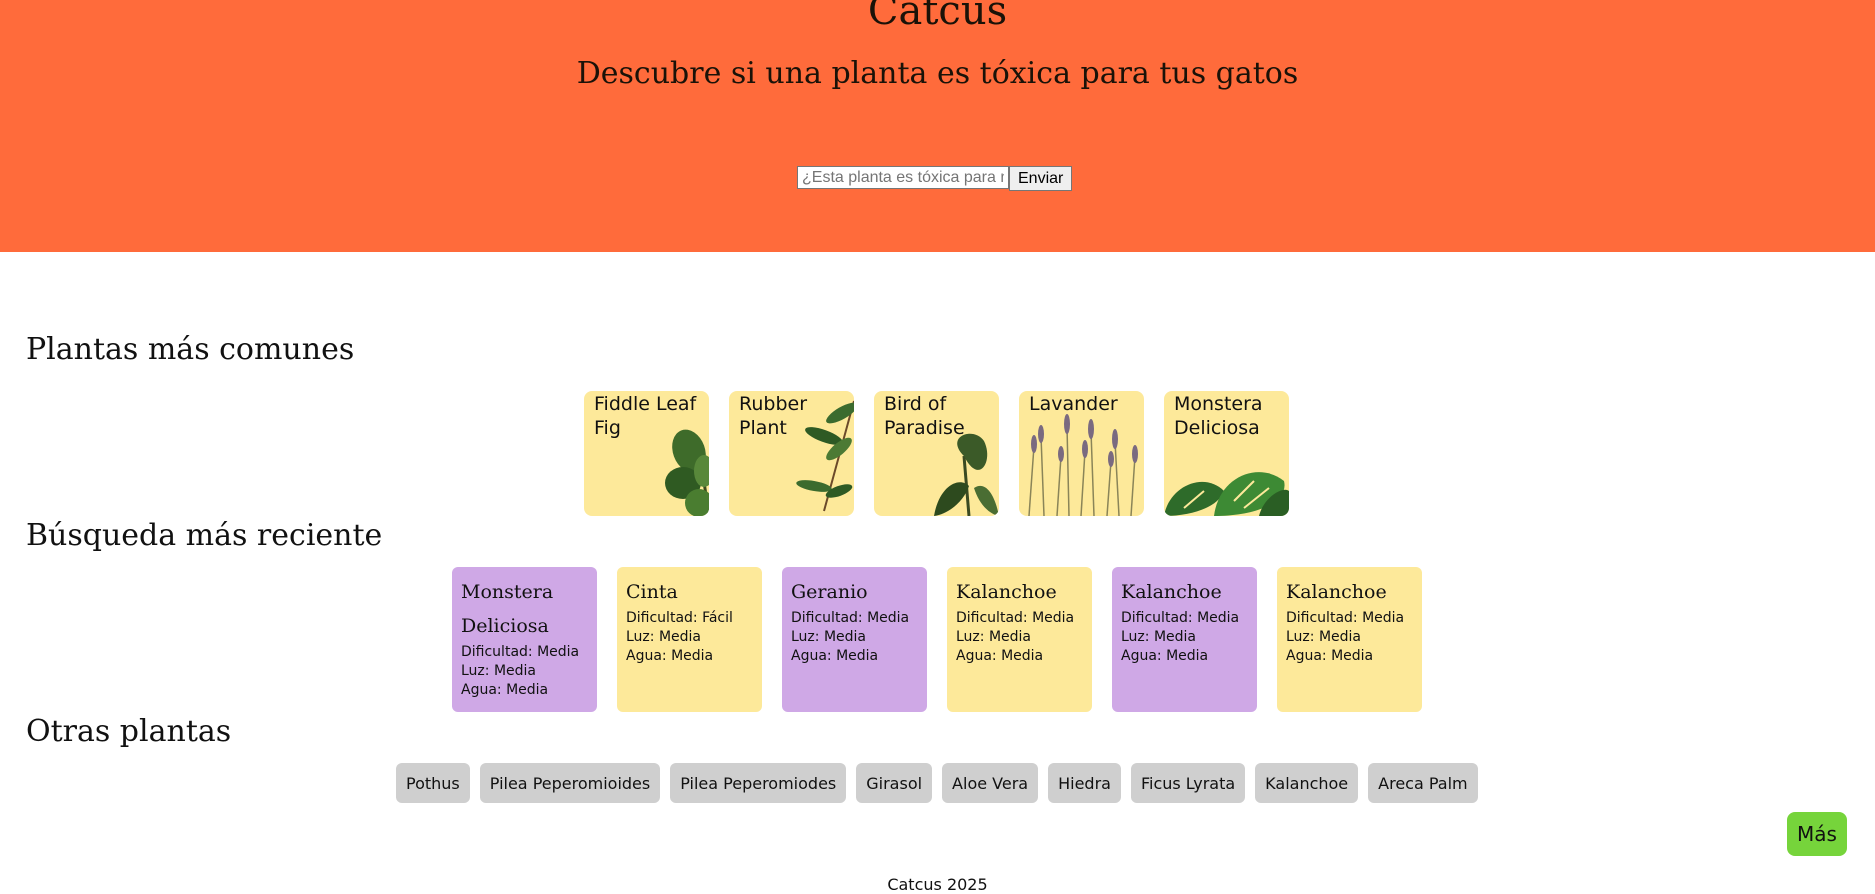 The width and height of the screenshot is (1875, 894). I want to click on plant-card-rubber-plant: Rubber Plant, so click(791, 453).